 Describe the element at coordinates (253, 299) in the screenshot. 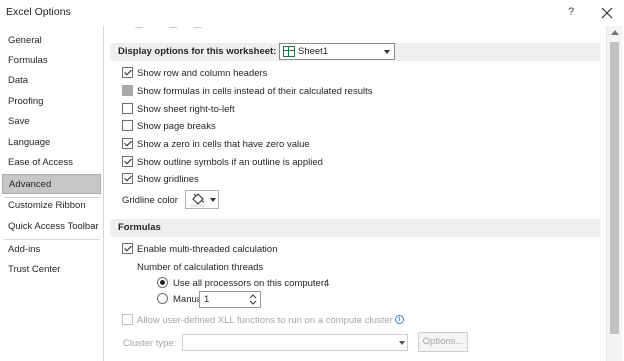

I see `spin-arrows-icon` at that location.